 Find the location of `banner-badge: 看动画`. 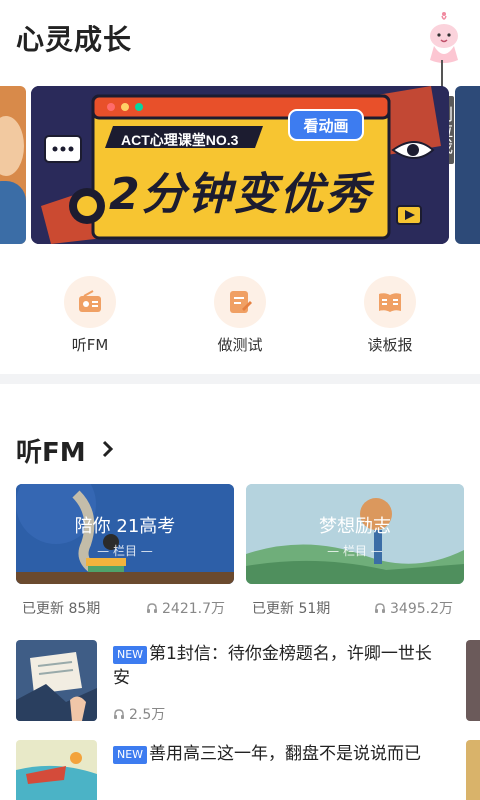

banner-badge: 看动画 is located at coordinates (326, 126).